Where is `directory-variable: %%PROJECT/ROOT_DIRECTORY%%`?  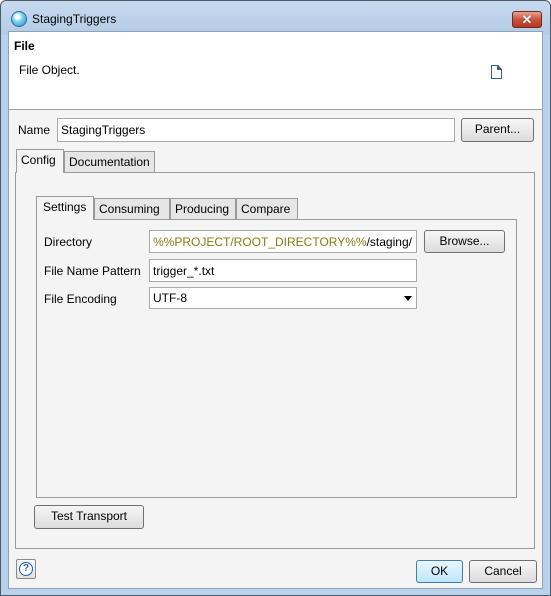
directory-variable: %%PROJECT/ROOT_DIRECTORY%% is located at coordinates (260, 242).